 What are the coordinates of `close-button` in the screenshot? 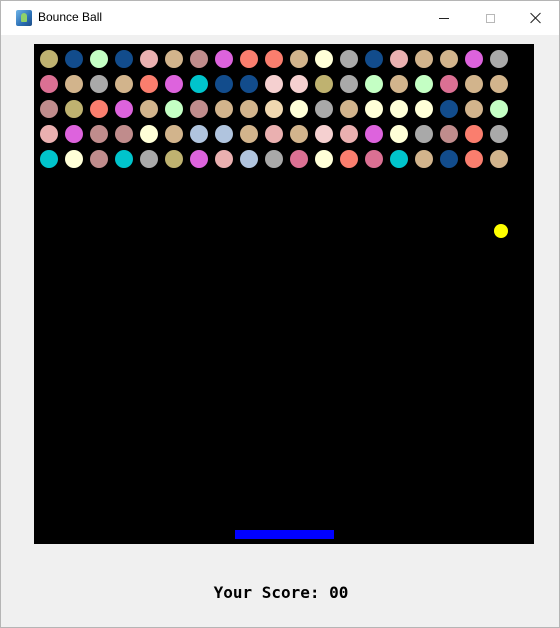 It's located at (536, 18).